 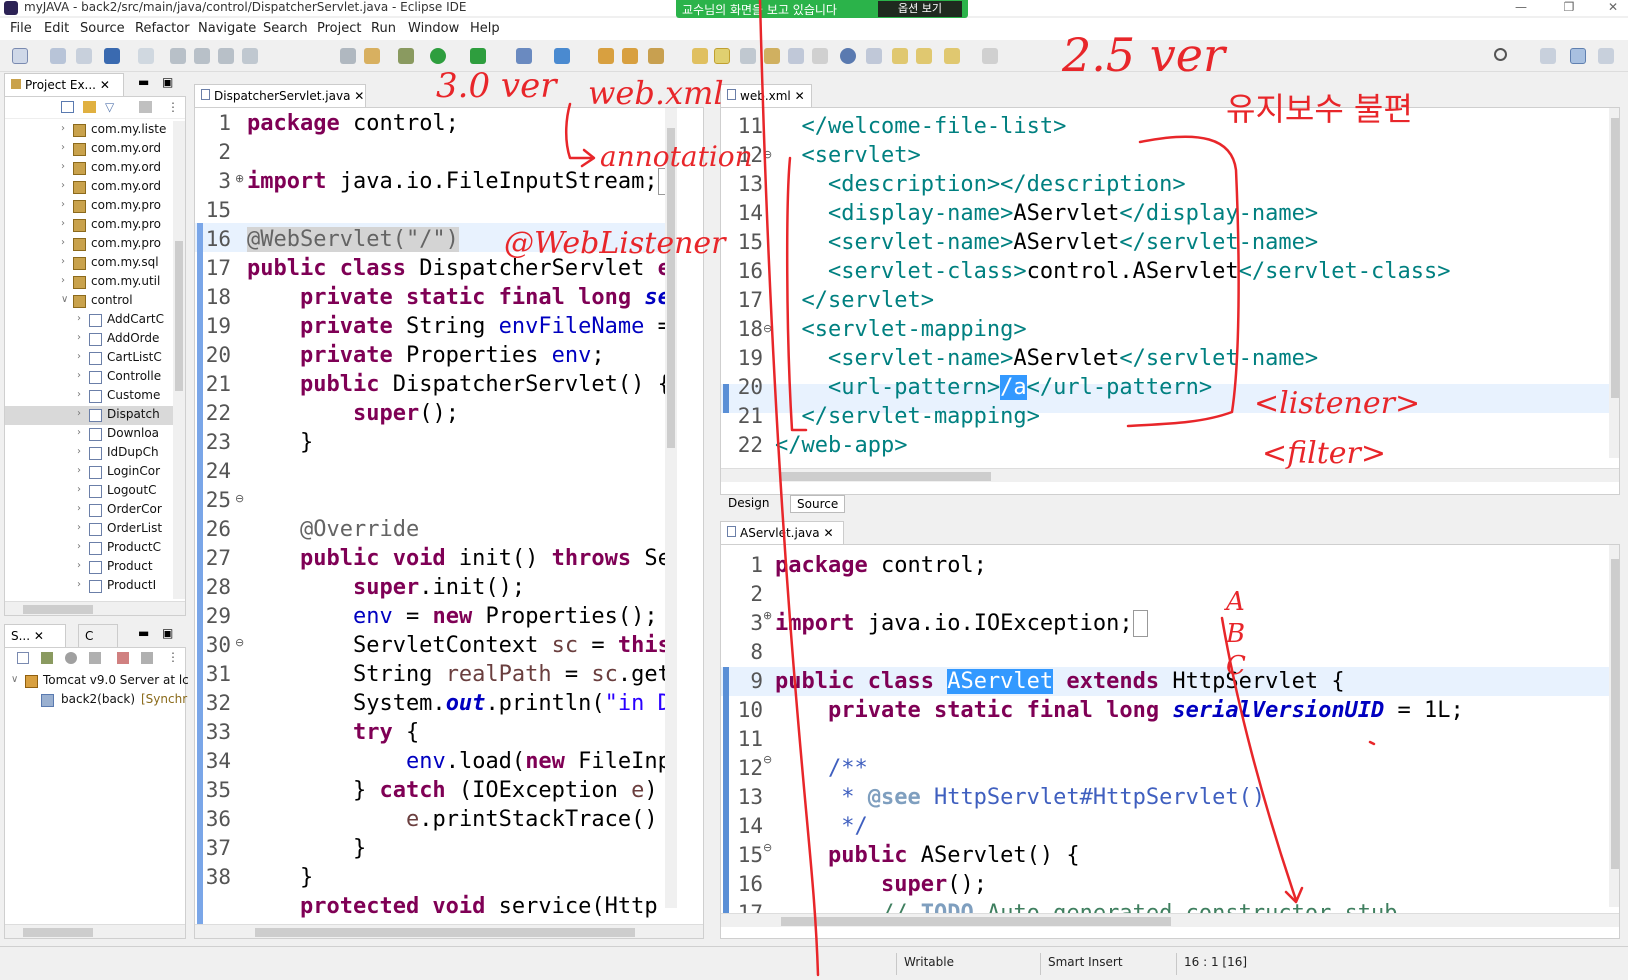 I want to click on minimize-icon: —, so click(x=1521, y=8).